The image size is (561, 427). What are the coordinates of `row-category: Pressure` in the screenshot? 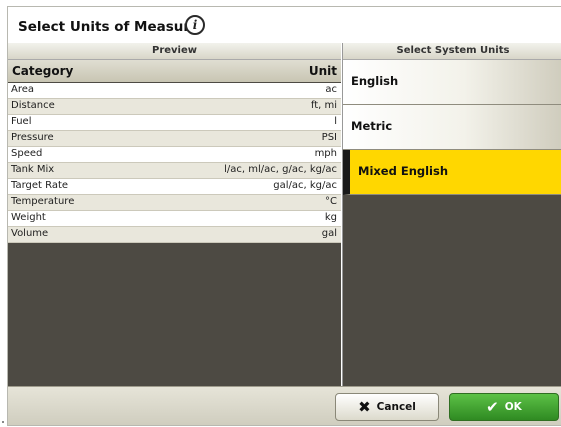 It's located at (32, 137).